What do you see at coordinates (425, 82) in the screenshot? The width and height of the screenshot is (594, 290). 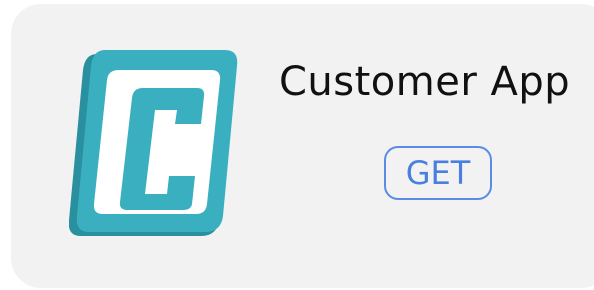 I see `app-title: Customer App` at bounding box center [425, 82].